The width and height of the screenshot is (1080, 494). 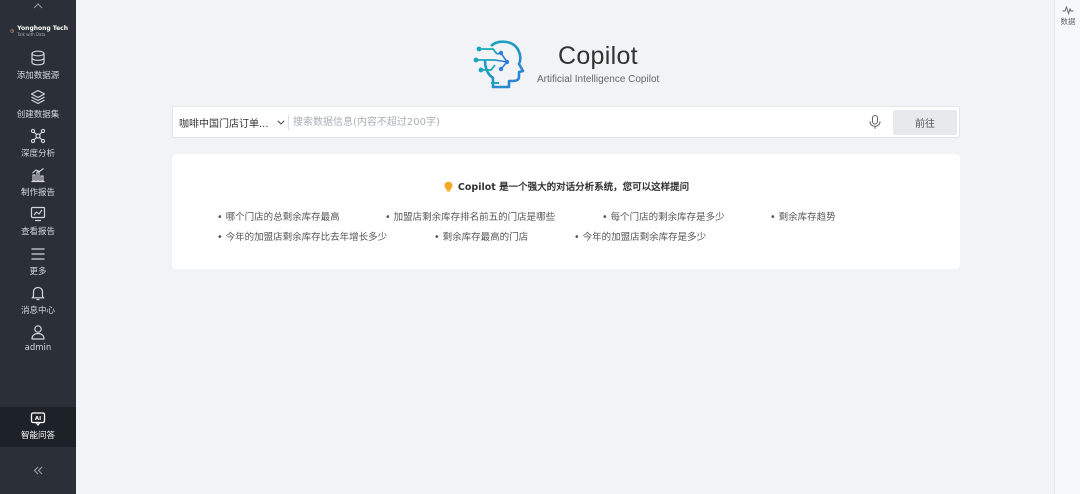 I want to click on page-subtitle: Artificial Intelligence Copilot, so click(x=598, y=79).